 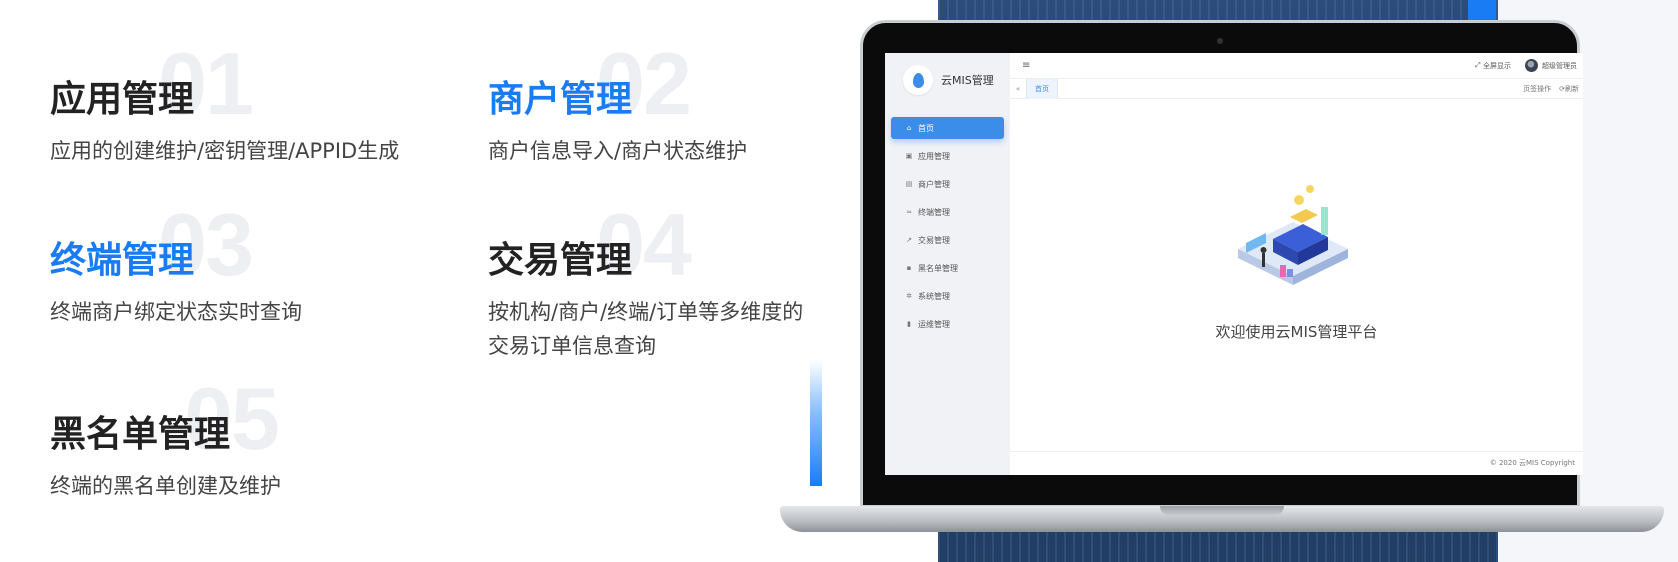 What do you see at coordinates (1222, 510) in the screenshot?
I see `laptop-notch` at bounding box center [1222, 510].